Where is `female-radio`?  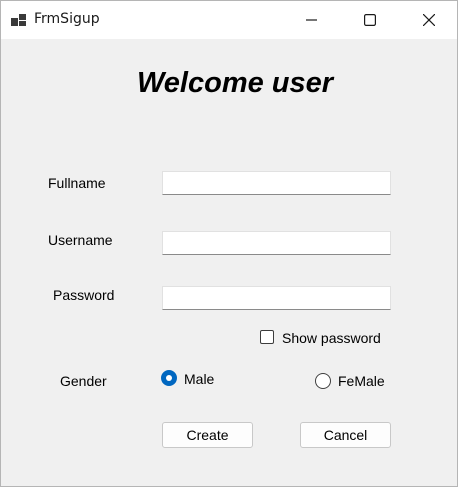
female-radio is located at coordinates (323, 381).